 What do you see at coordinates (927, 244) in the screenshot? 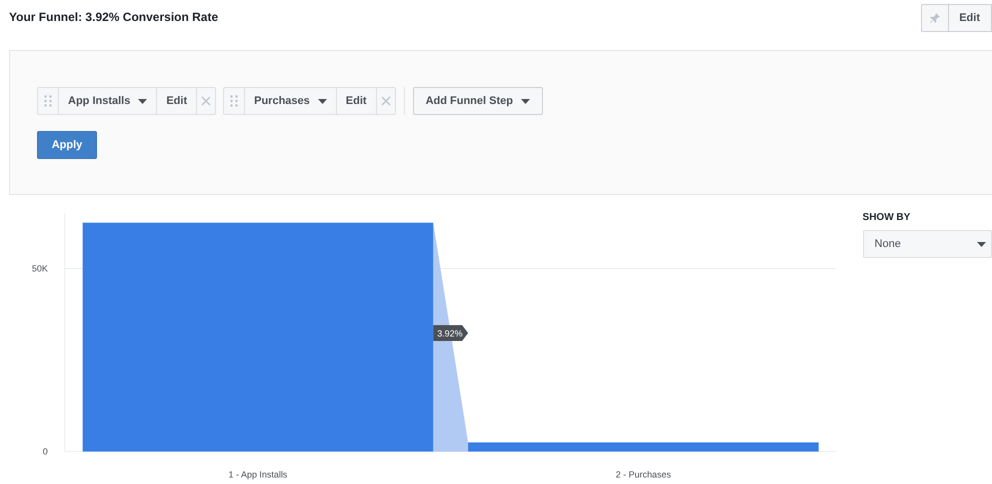
I see `show-by-dropdown: None` at bounding box center [927, 244].